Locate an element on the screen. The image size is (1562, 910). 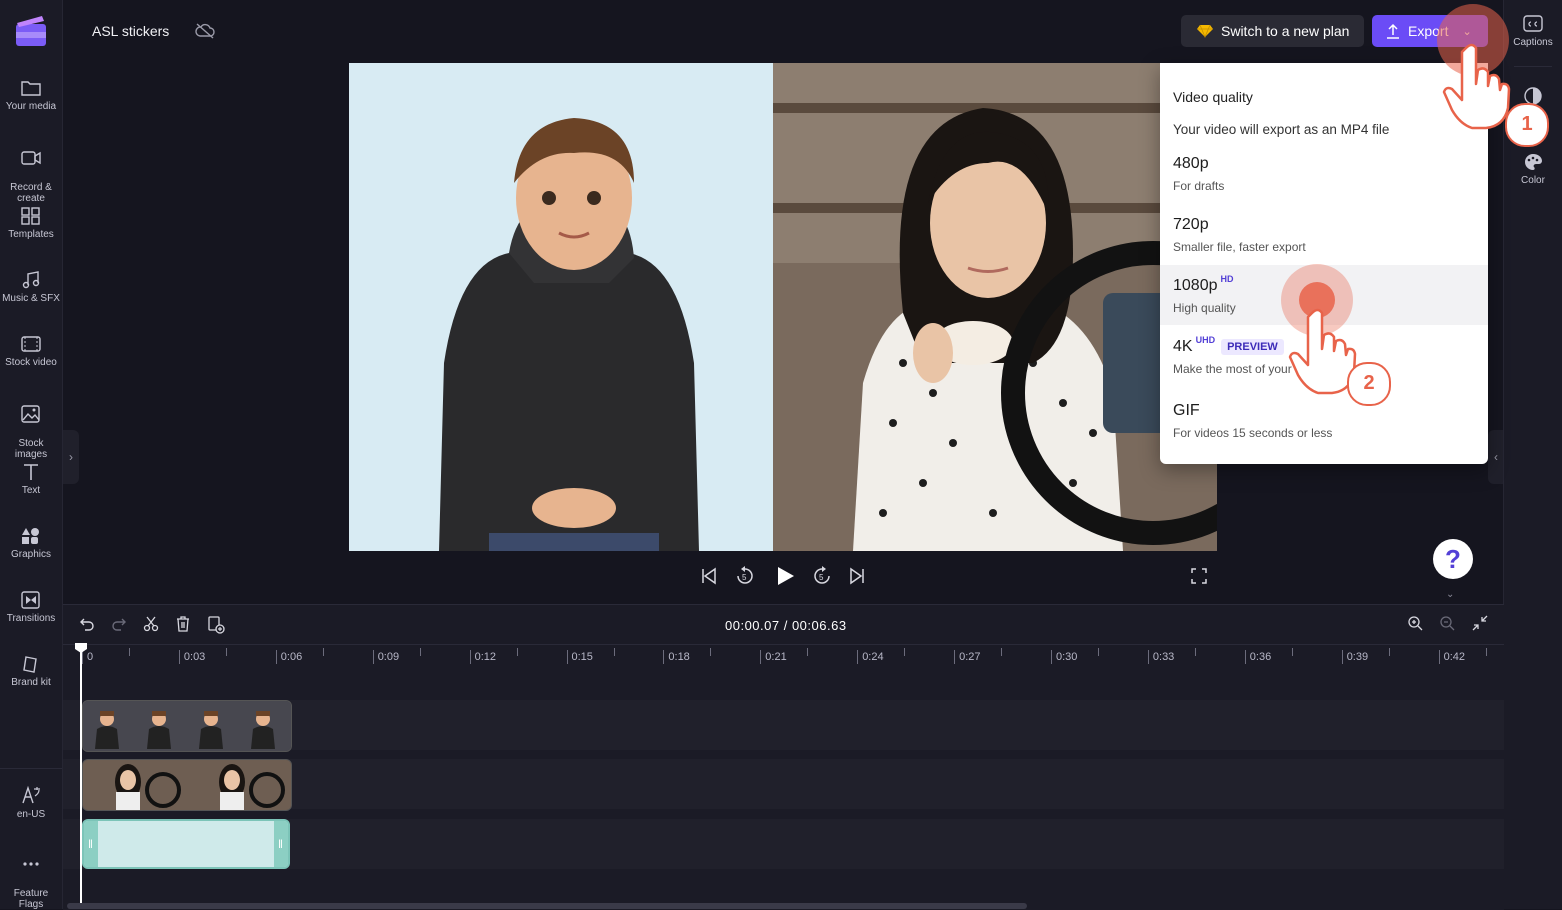
sidebar-item-graphics: Graphics is located at coordinates (31, 543).